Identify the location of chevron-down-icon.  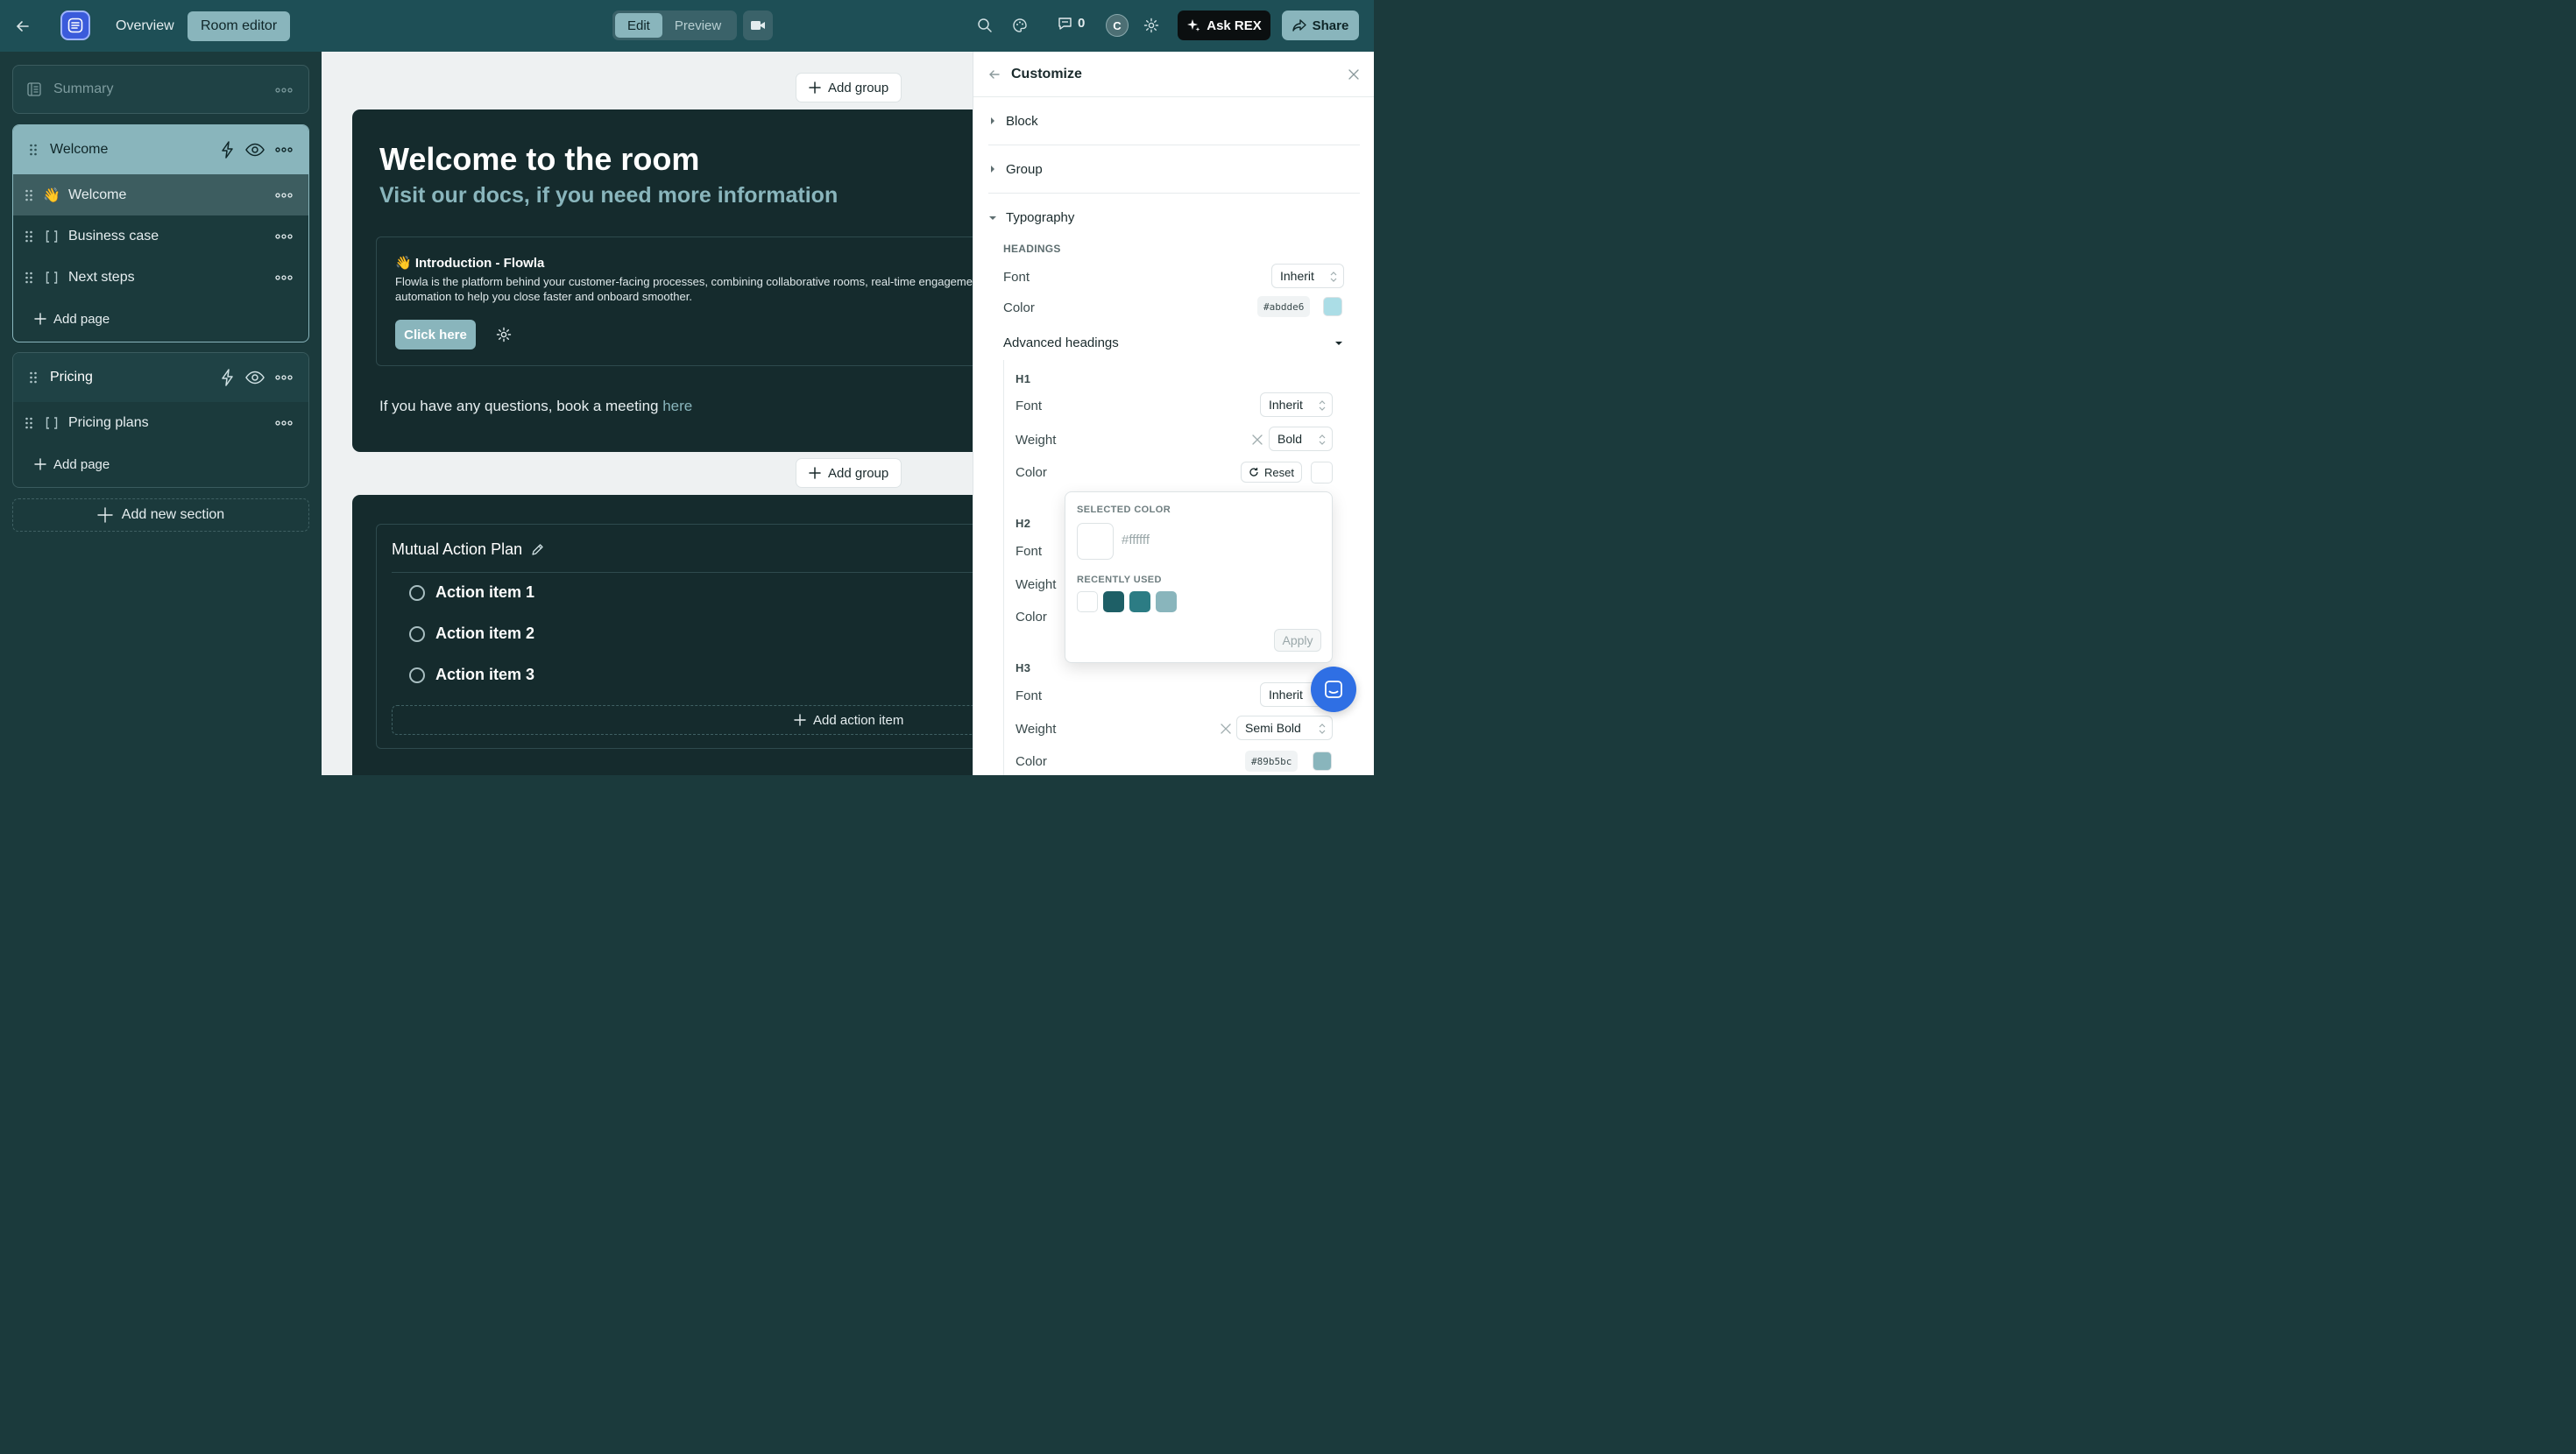
(1338, 343).